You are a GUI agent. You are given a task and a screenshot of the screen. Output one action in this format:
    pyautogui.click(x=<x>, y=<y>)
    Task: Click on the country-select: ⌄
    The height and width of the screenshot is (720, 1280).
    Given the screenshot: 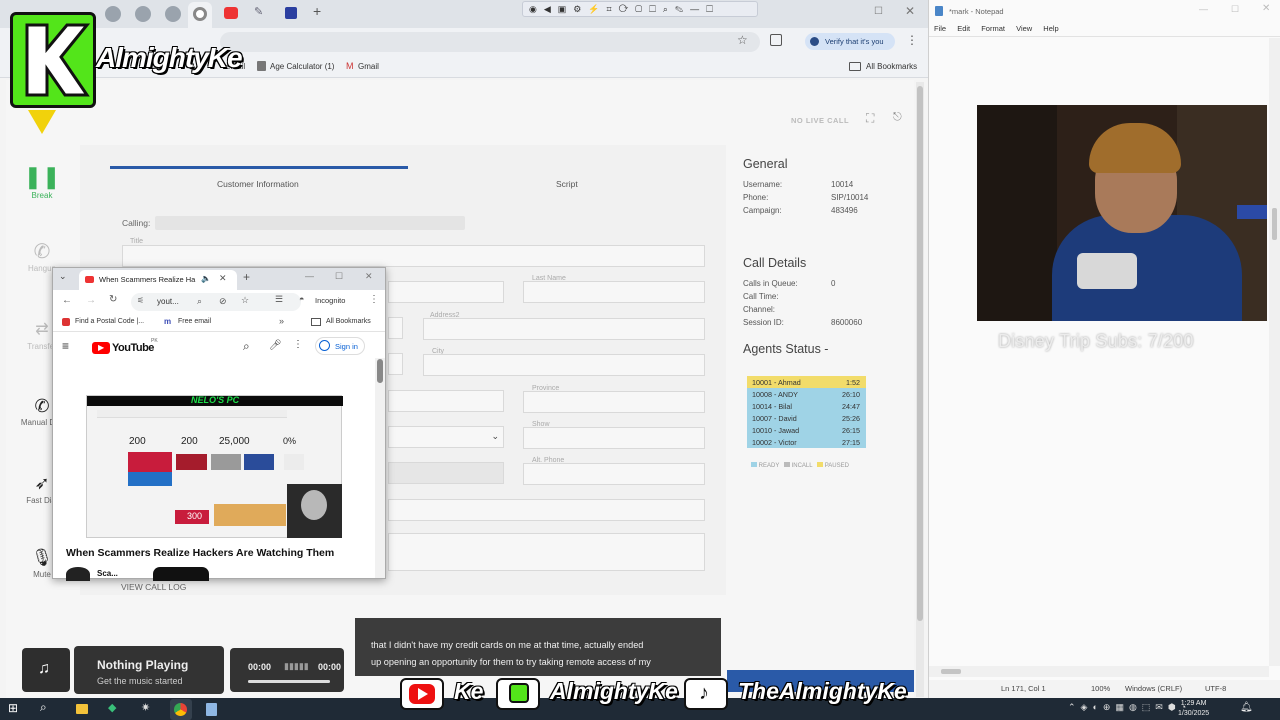 What is the action you would take?
    pyautogui.click(x=446, y=437)
    